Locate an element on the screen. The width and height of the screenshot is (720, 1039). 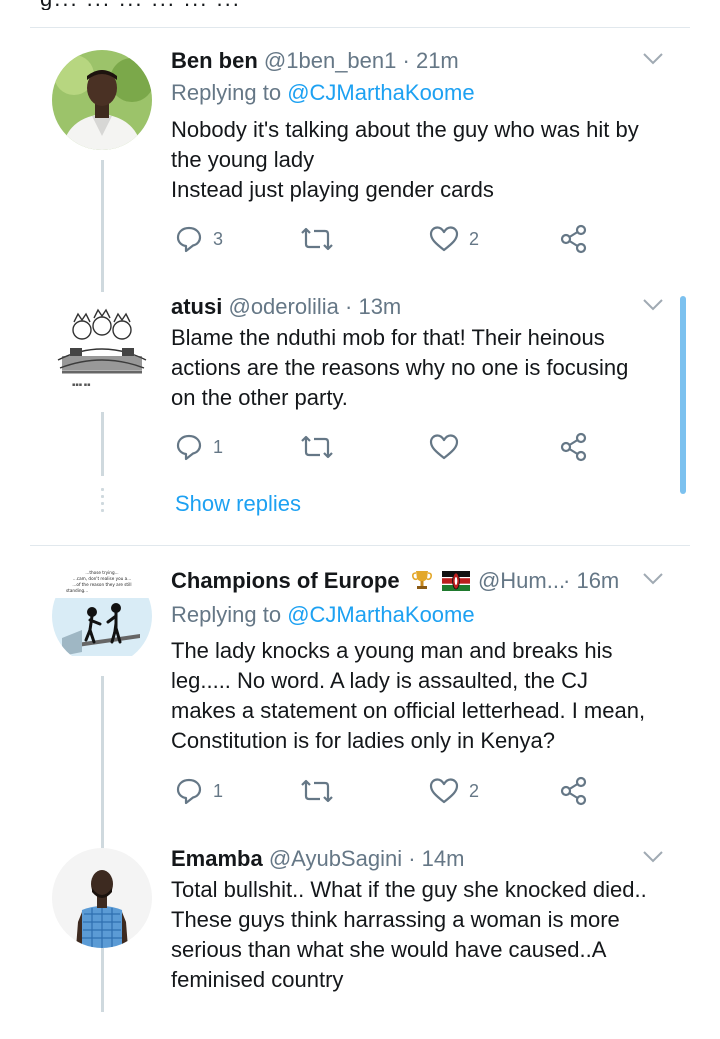
action-bar: 3 2 is located at coordinates (401, 239).